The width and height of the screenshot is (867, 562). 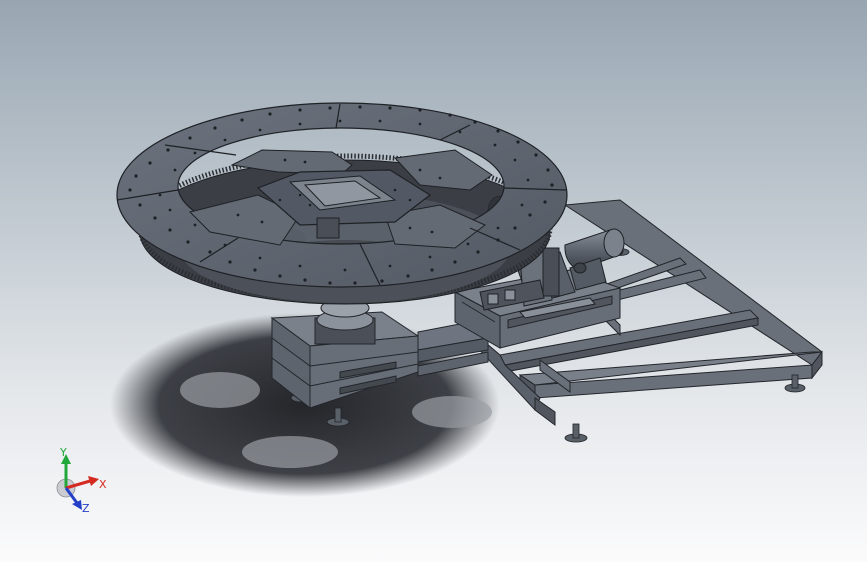 I want to click on x-axis-label: X, so click(x=103, y=484).